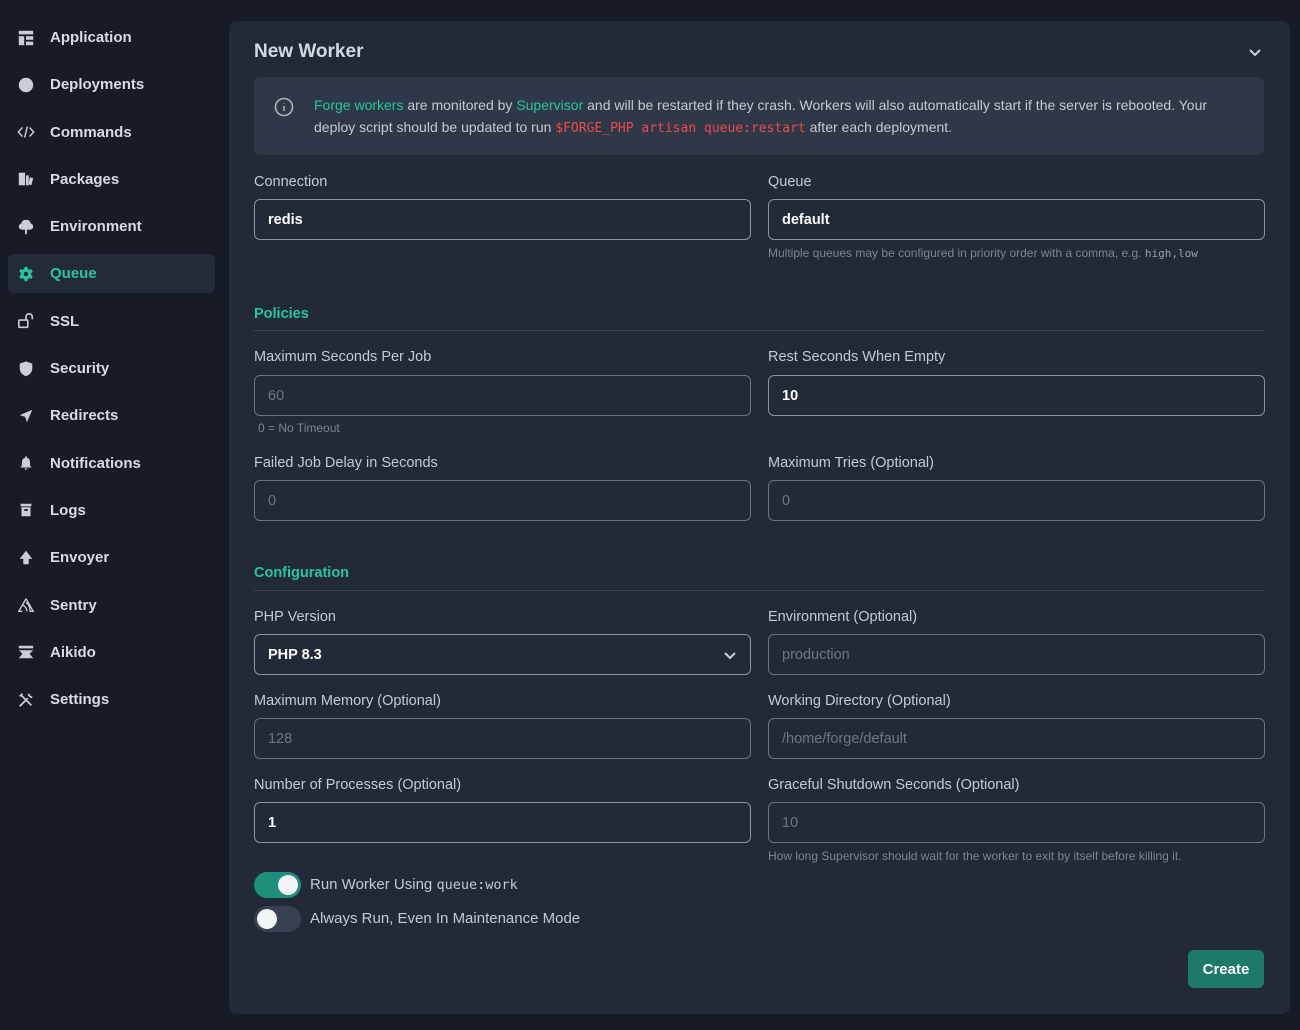 The height and width of the screenshot is (1030, 1300). I want to click on sidebar-item-deployments: Deployments, so click(111, 84).